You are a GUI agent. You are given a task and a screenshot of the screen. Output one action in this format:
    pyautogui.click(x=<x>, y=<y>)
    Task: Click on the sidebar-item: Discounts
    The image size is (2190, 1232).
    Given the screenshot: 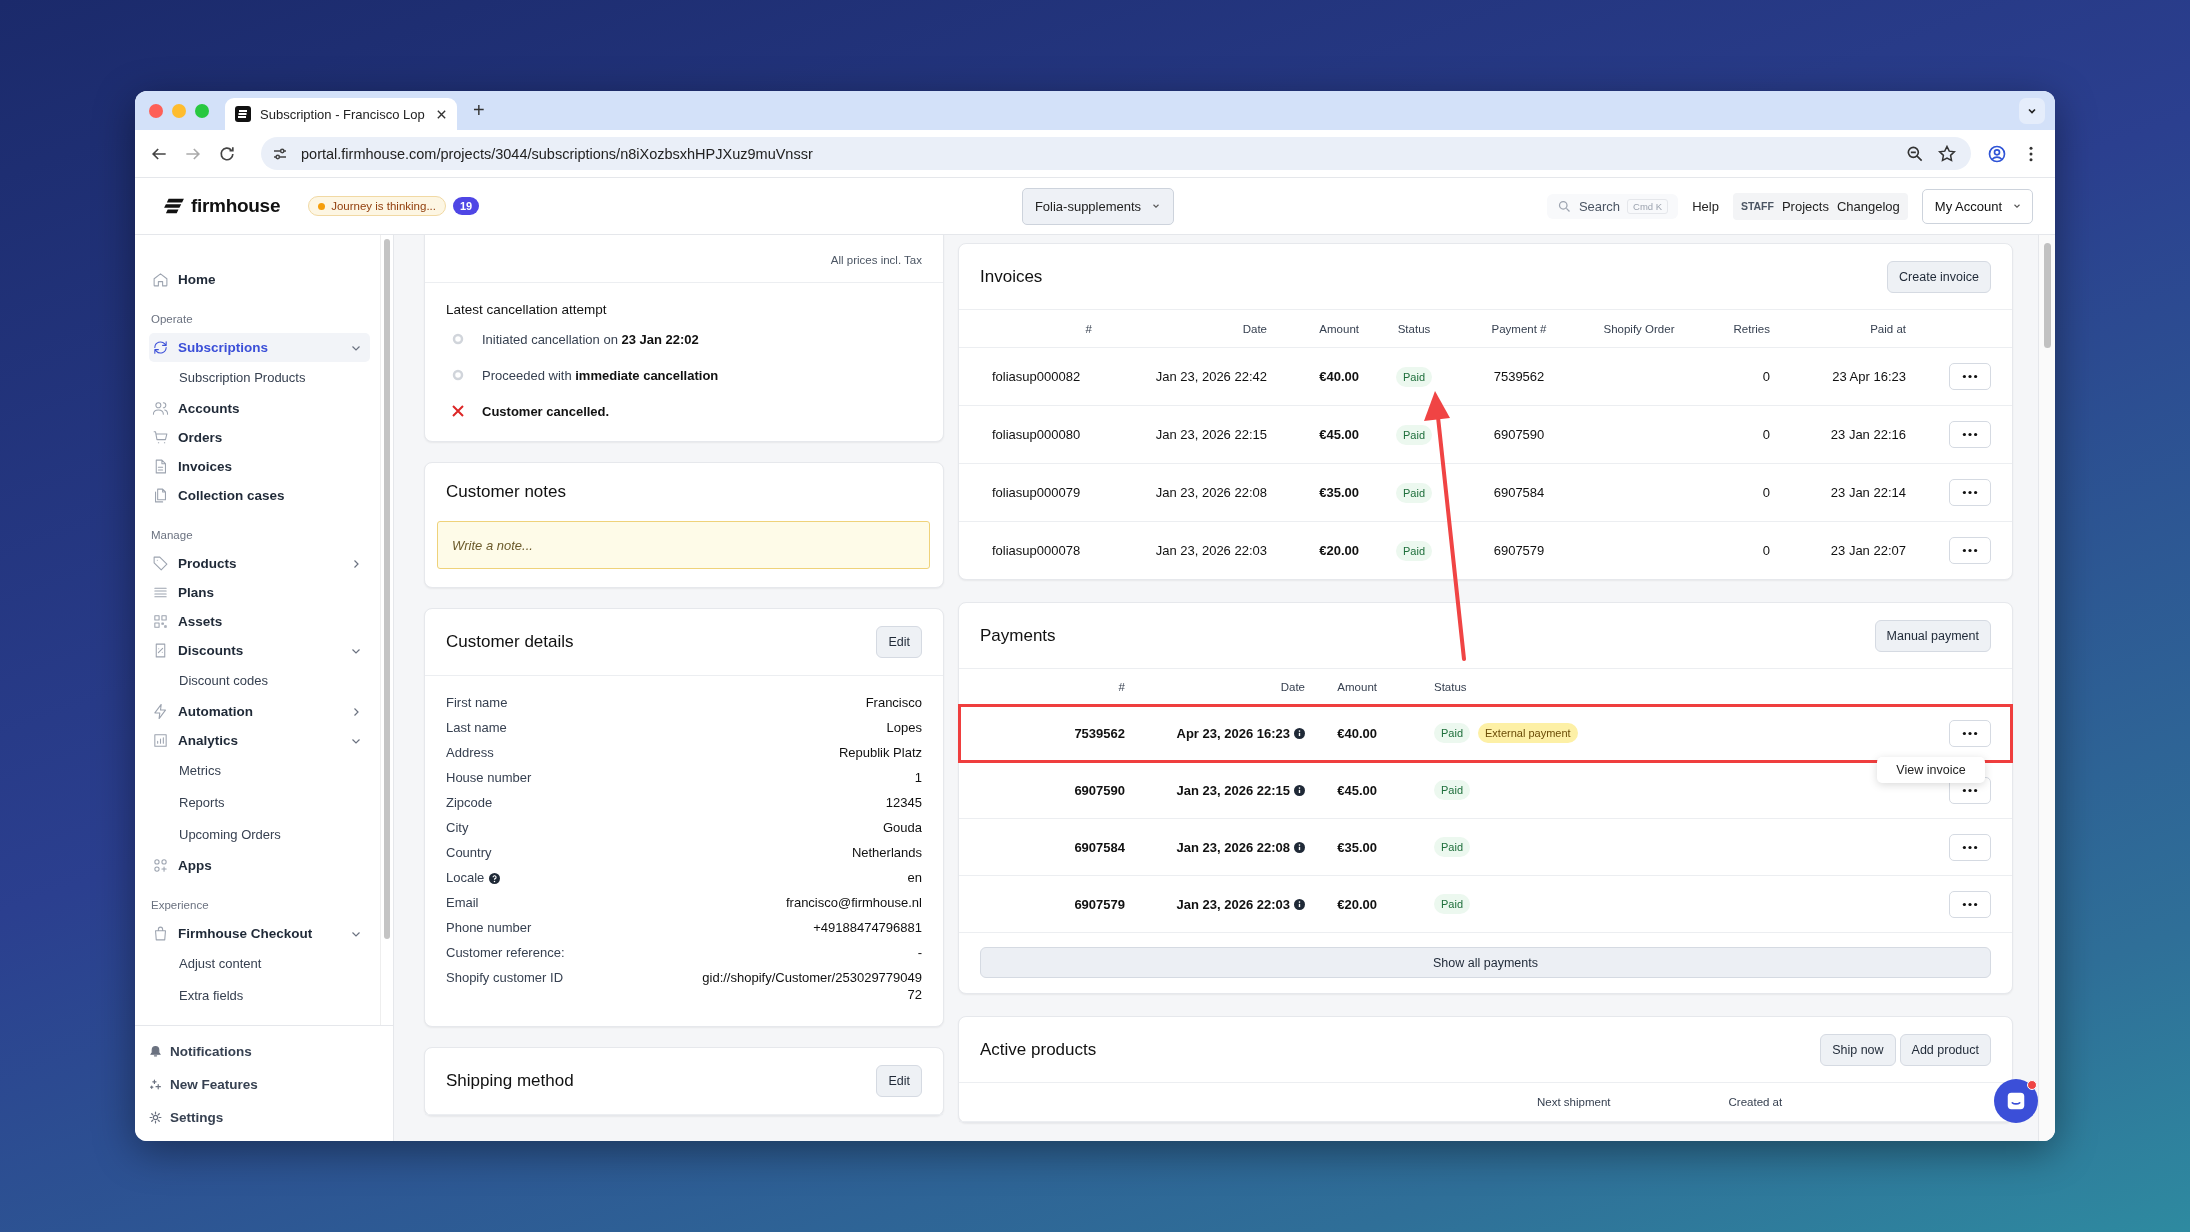 What is the action you would take?
    pyautogui.click(x=259, y=650)
    